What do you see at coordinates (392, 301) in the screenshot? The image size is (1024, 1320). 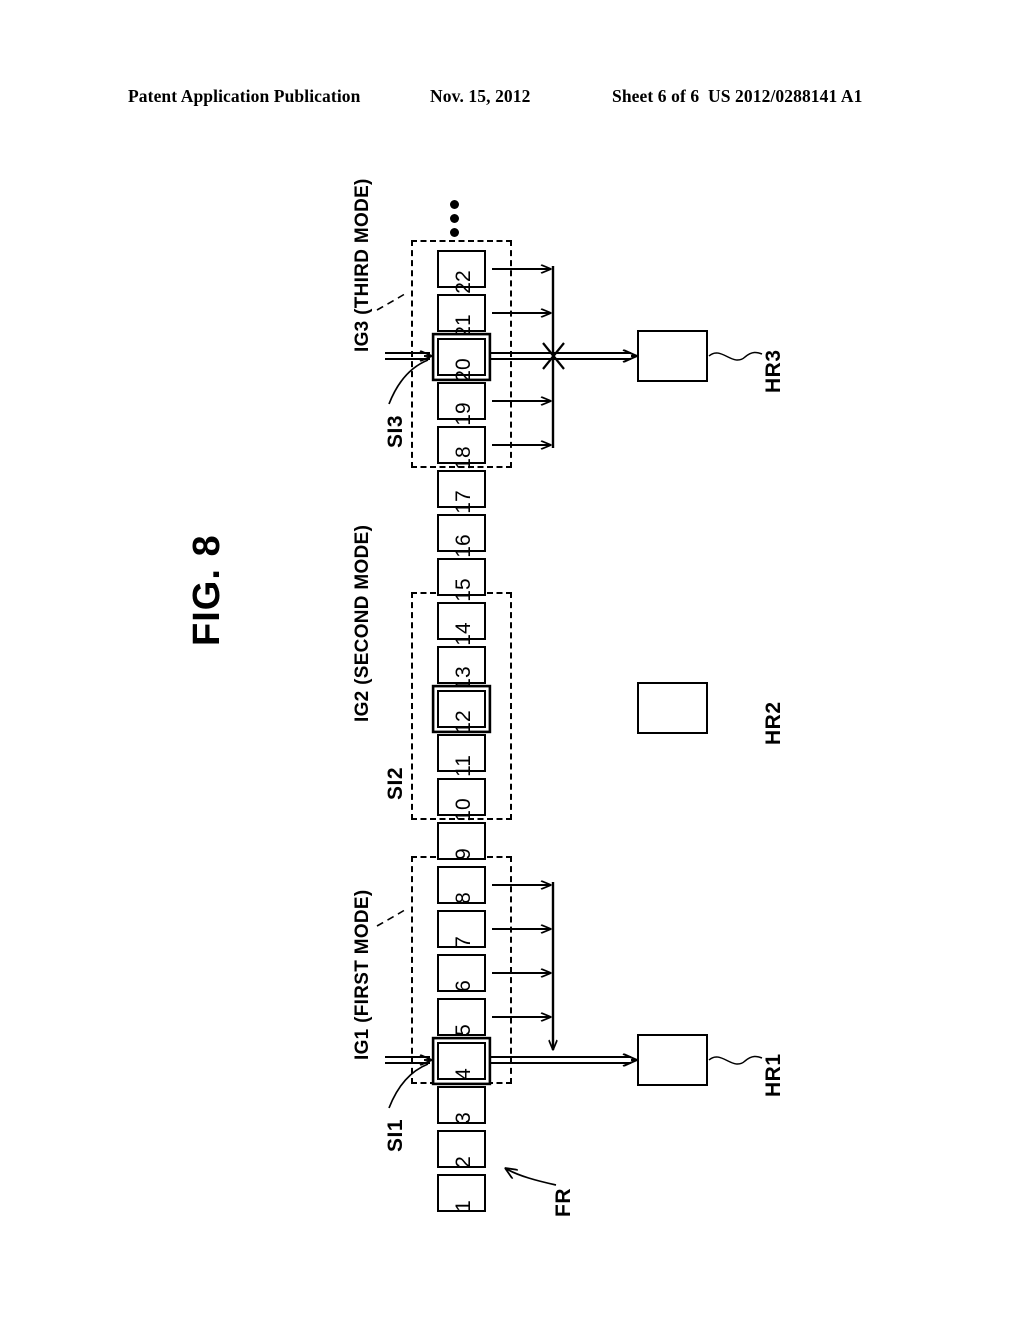 I see `ig3-label-leader` at bounding box center [392, 301].